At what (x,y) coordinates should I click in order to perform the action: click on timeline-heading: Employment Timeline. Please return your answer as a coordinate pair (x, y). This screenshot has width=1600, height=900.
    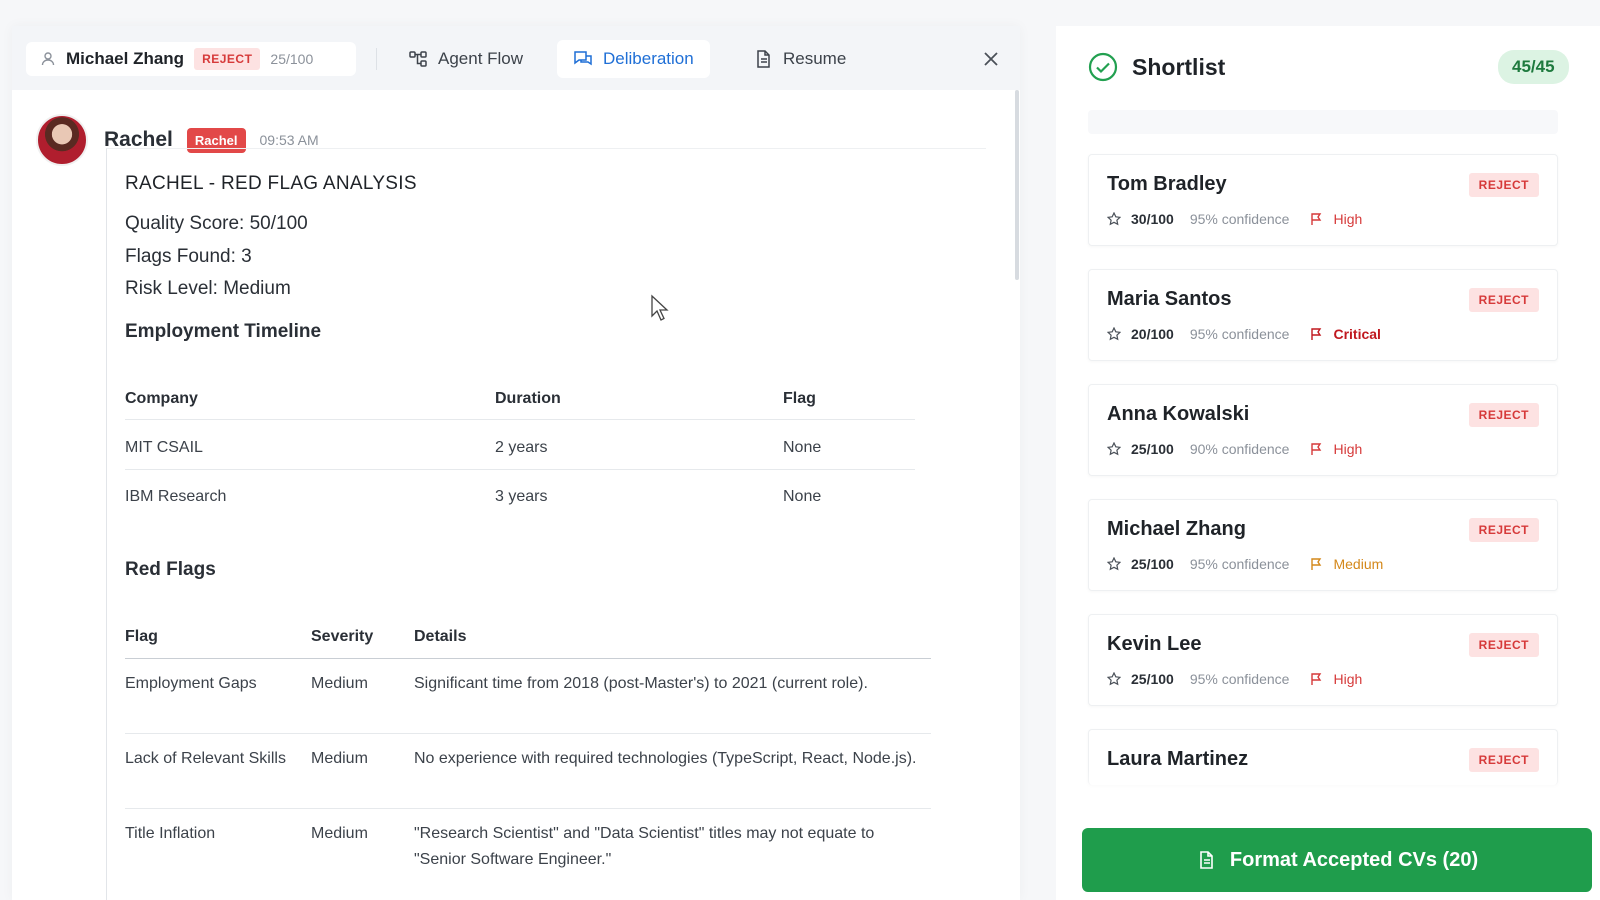
    Looking at the image, I should click on (223, 331).